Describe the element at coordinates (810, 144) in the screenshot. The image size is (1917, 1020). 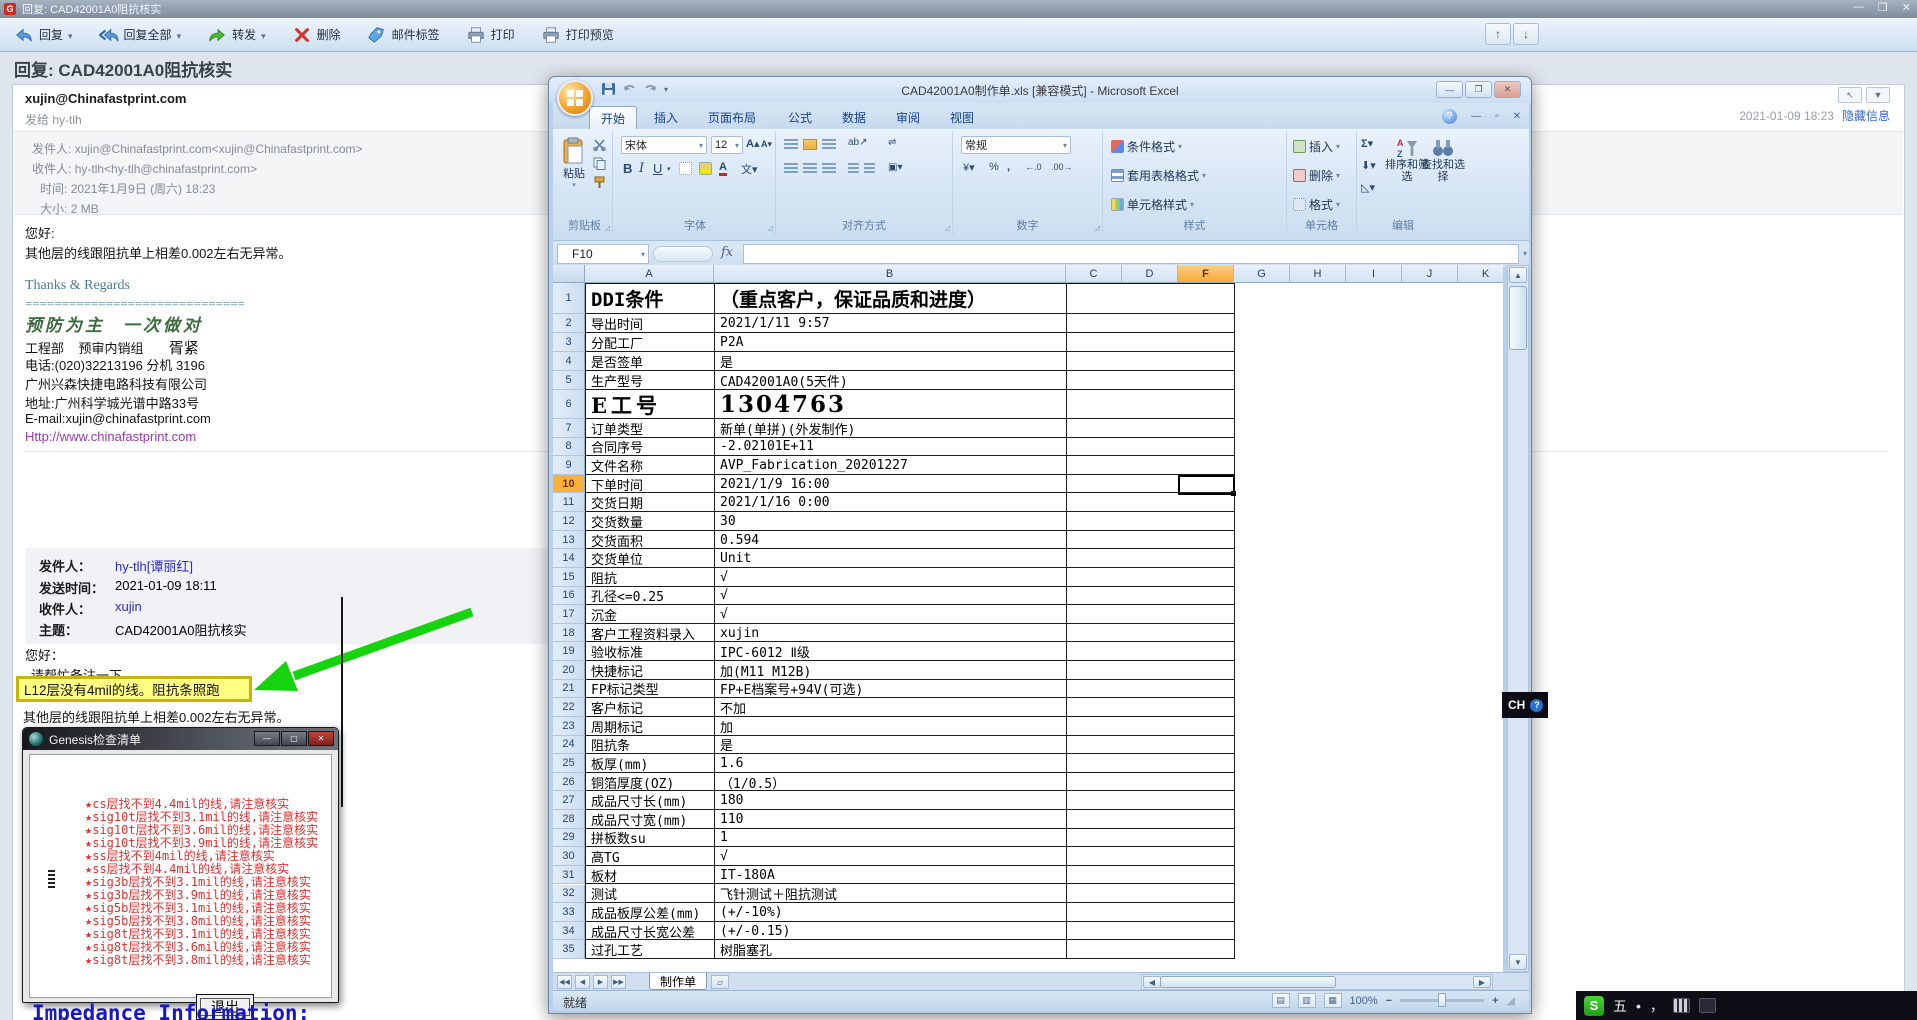
I see `align-middle-icon` at that location.